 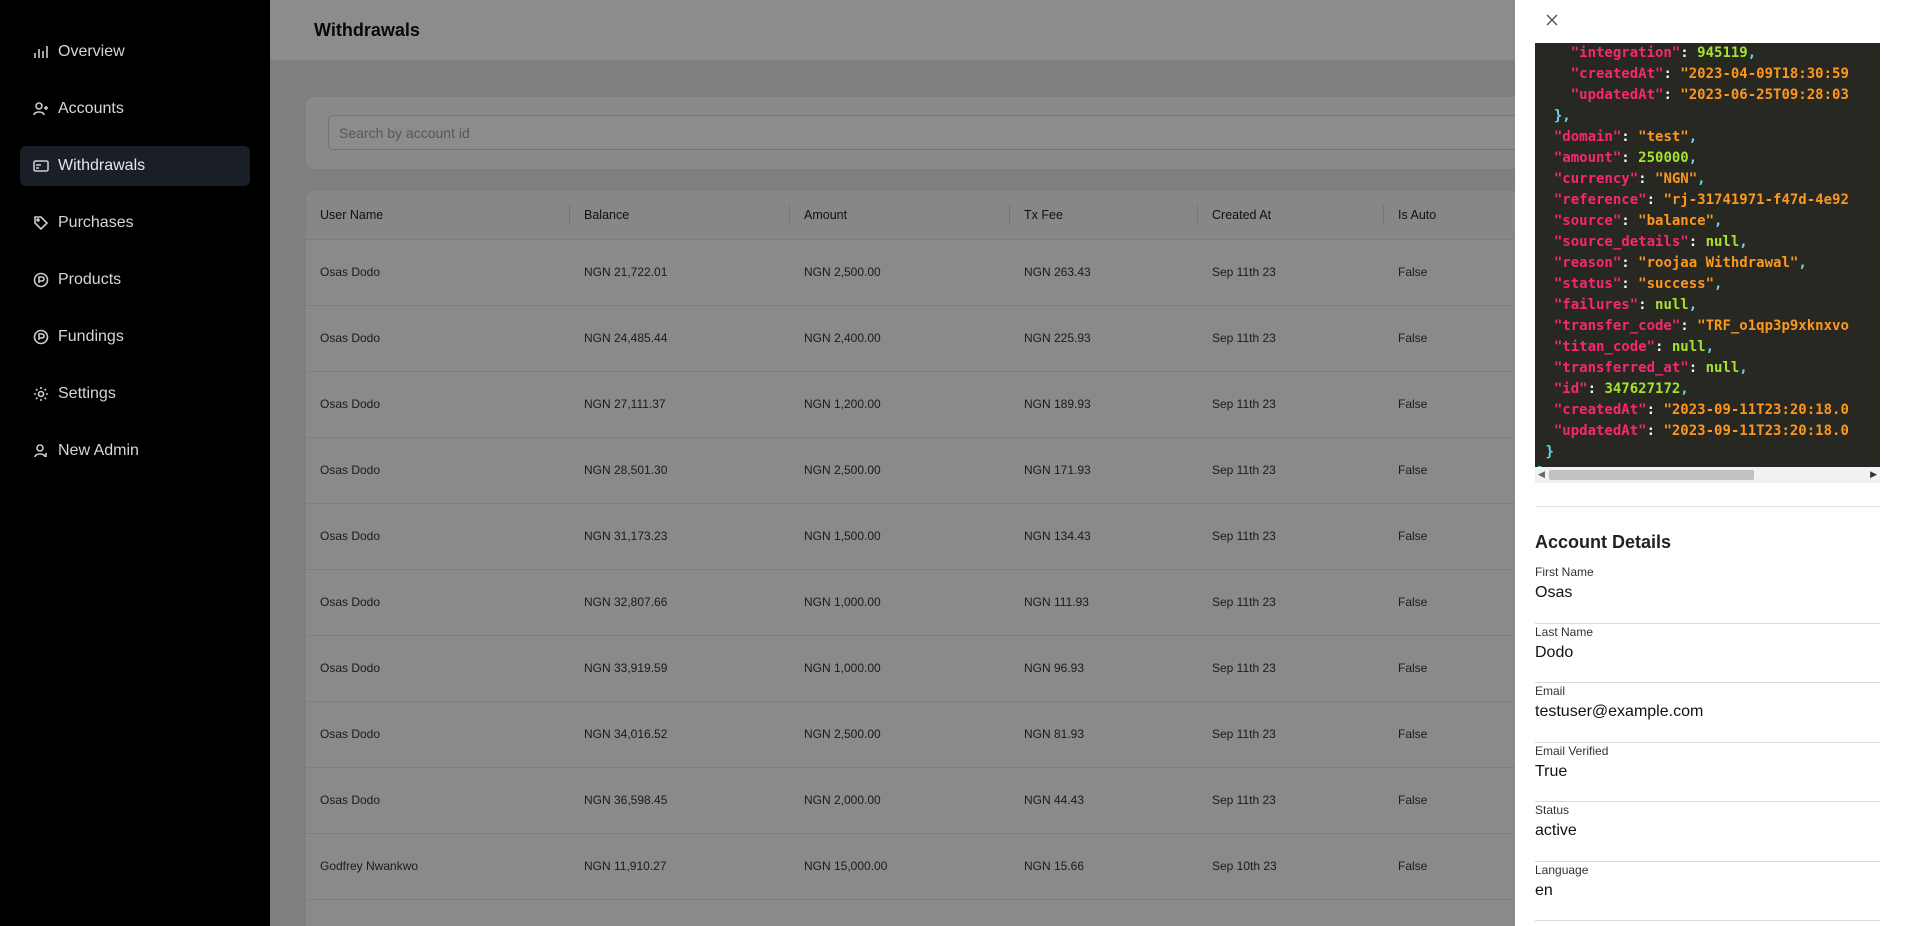 I want to click on scroll-left-icon: ◀, so click(x=1541, y=474).